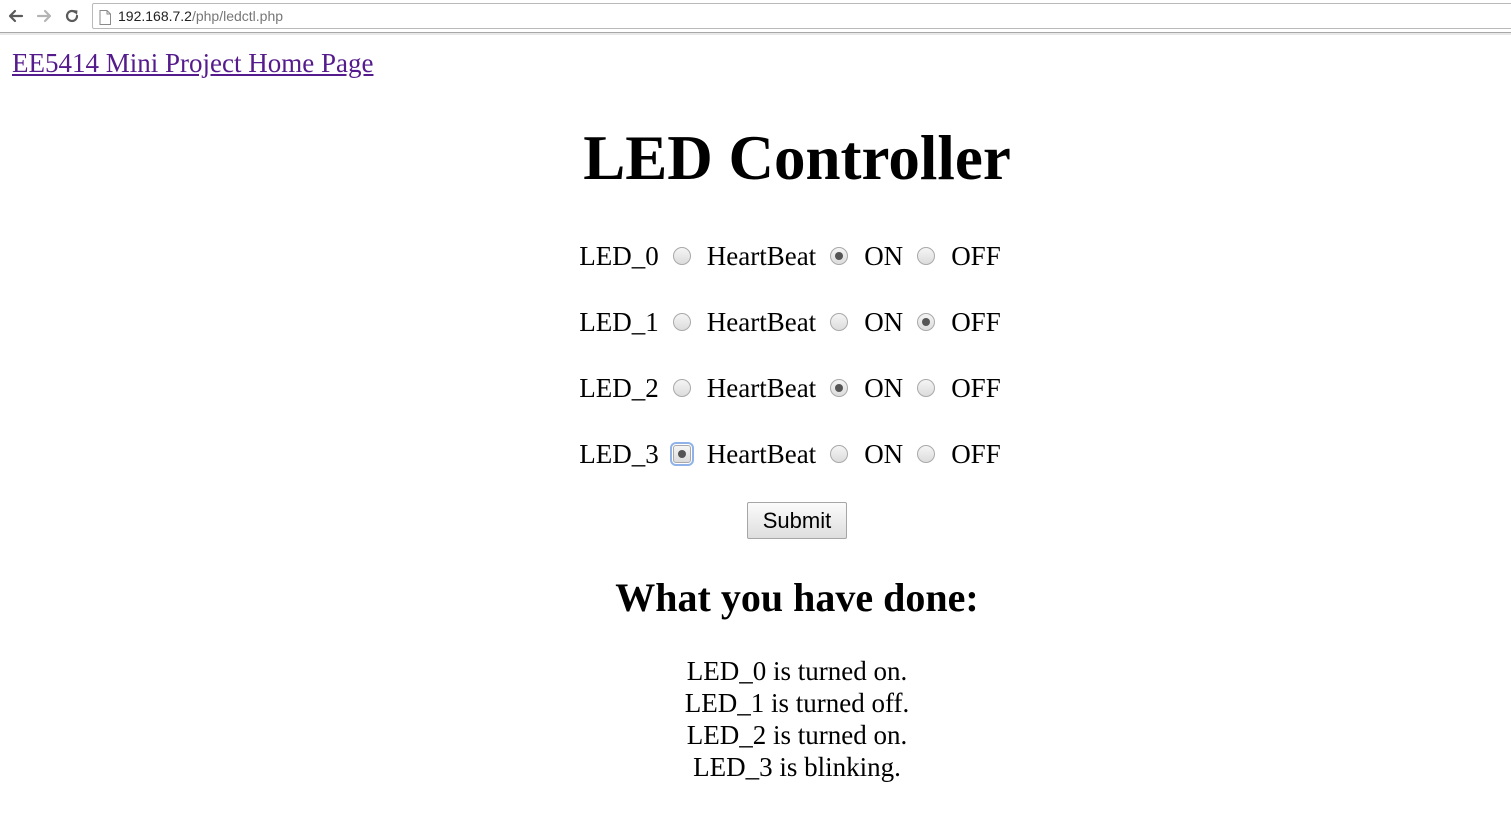 Image resolution: width=1511 pixels, height=832 pixels. What do you see at coordinates (797, 703) in the screenshot?
I see `result-line: LED_1 is turned off.` at bounding box center [797, 703].